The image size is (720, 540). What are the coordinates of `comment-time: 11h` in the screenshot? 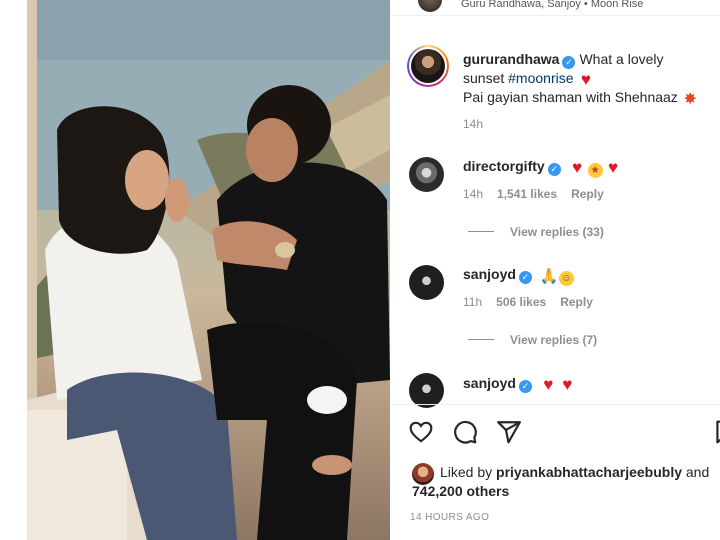 It's located at (472, 302).